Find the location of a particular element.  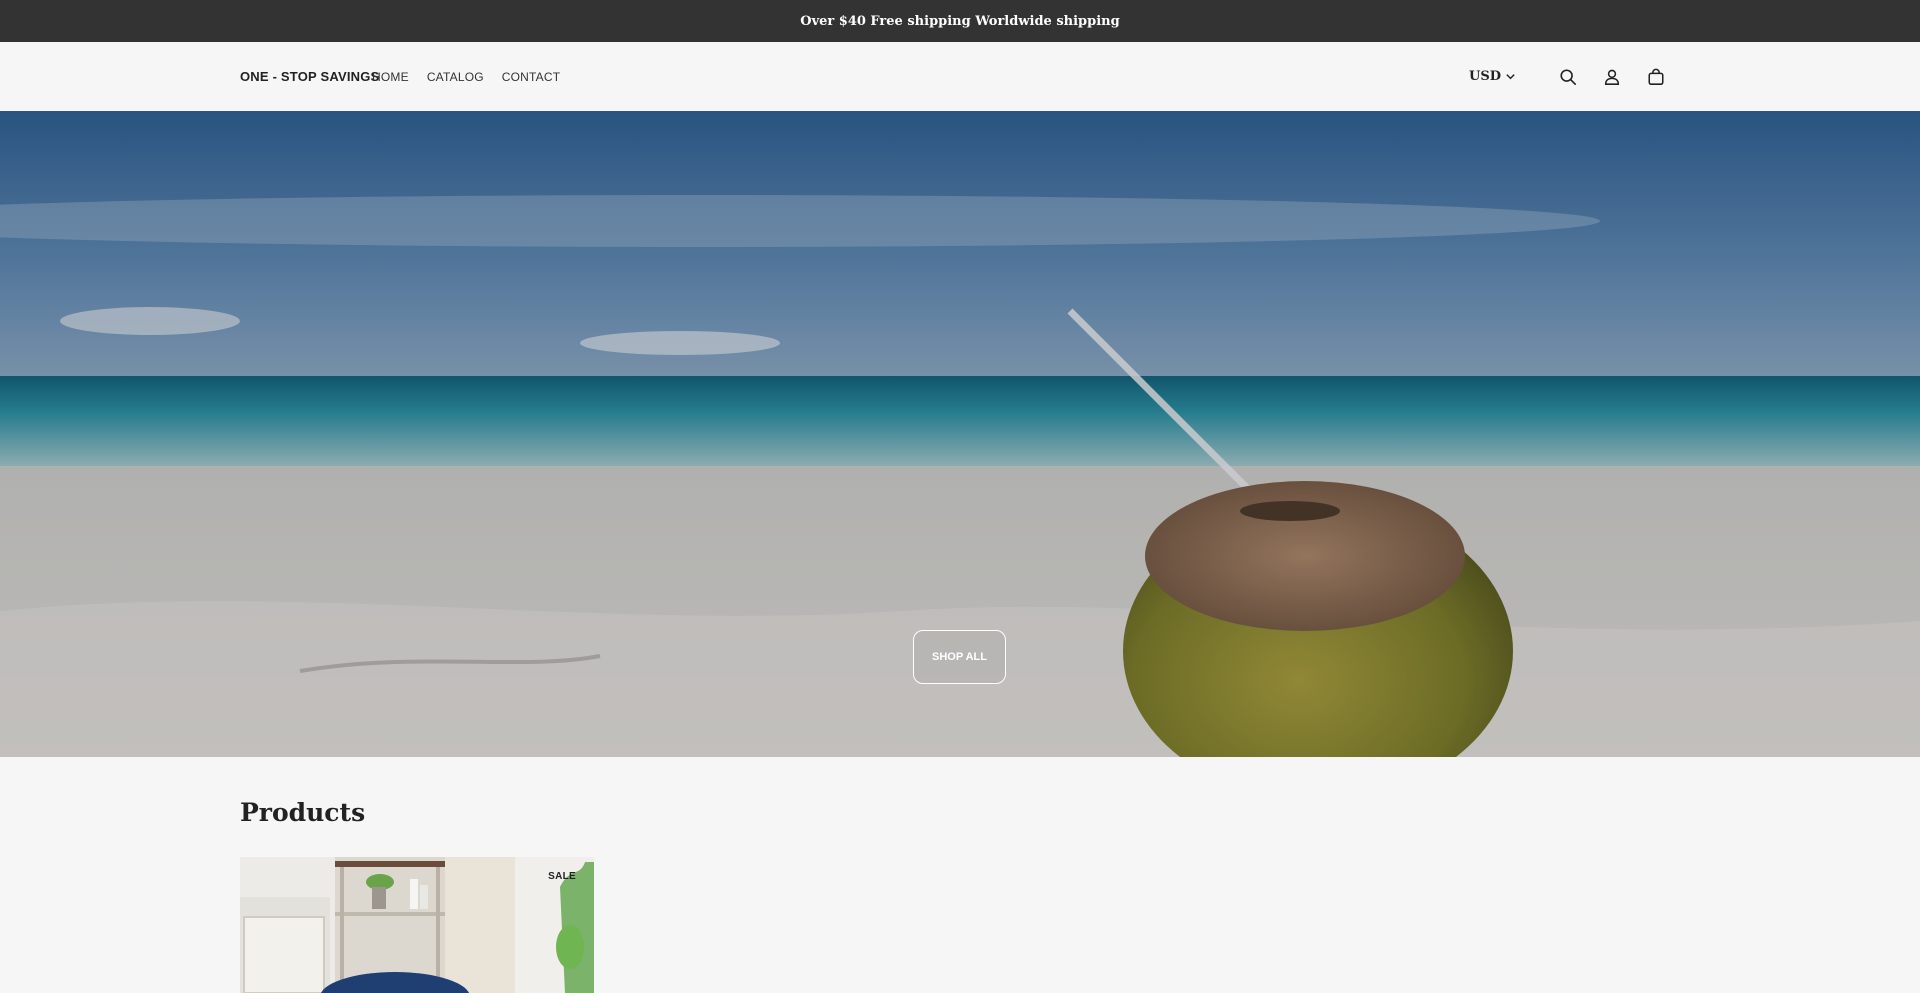

nav-contact: CONTACT is located at coordinates (531, 77).